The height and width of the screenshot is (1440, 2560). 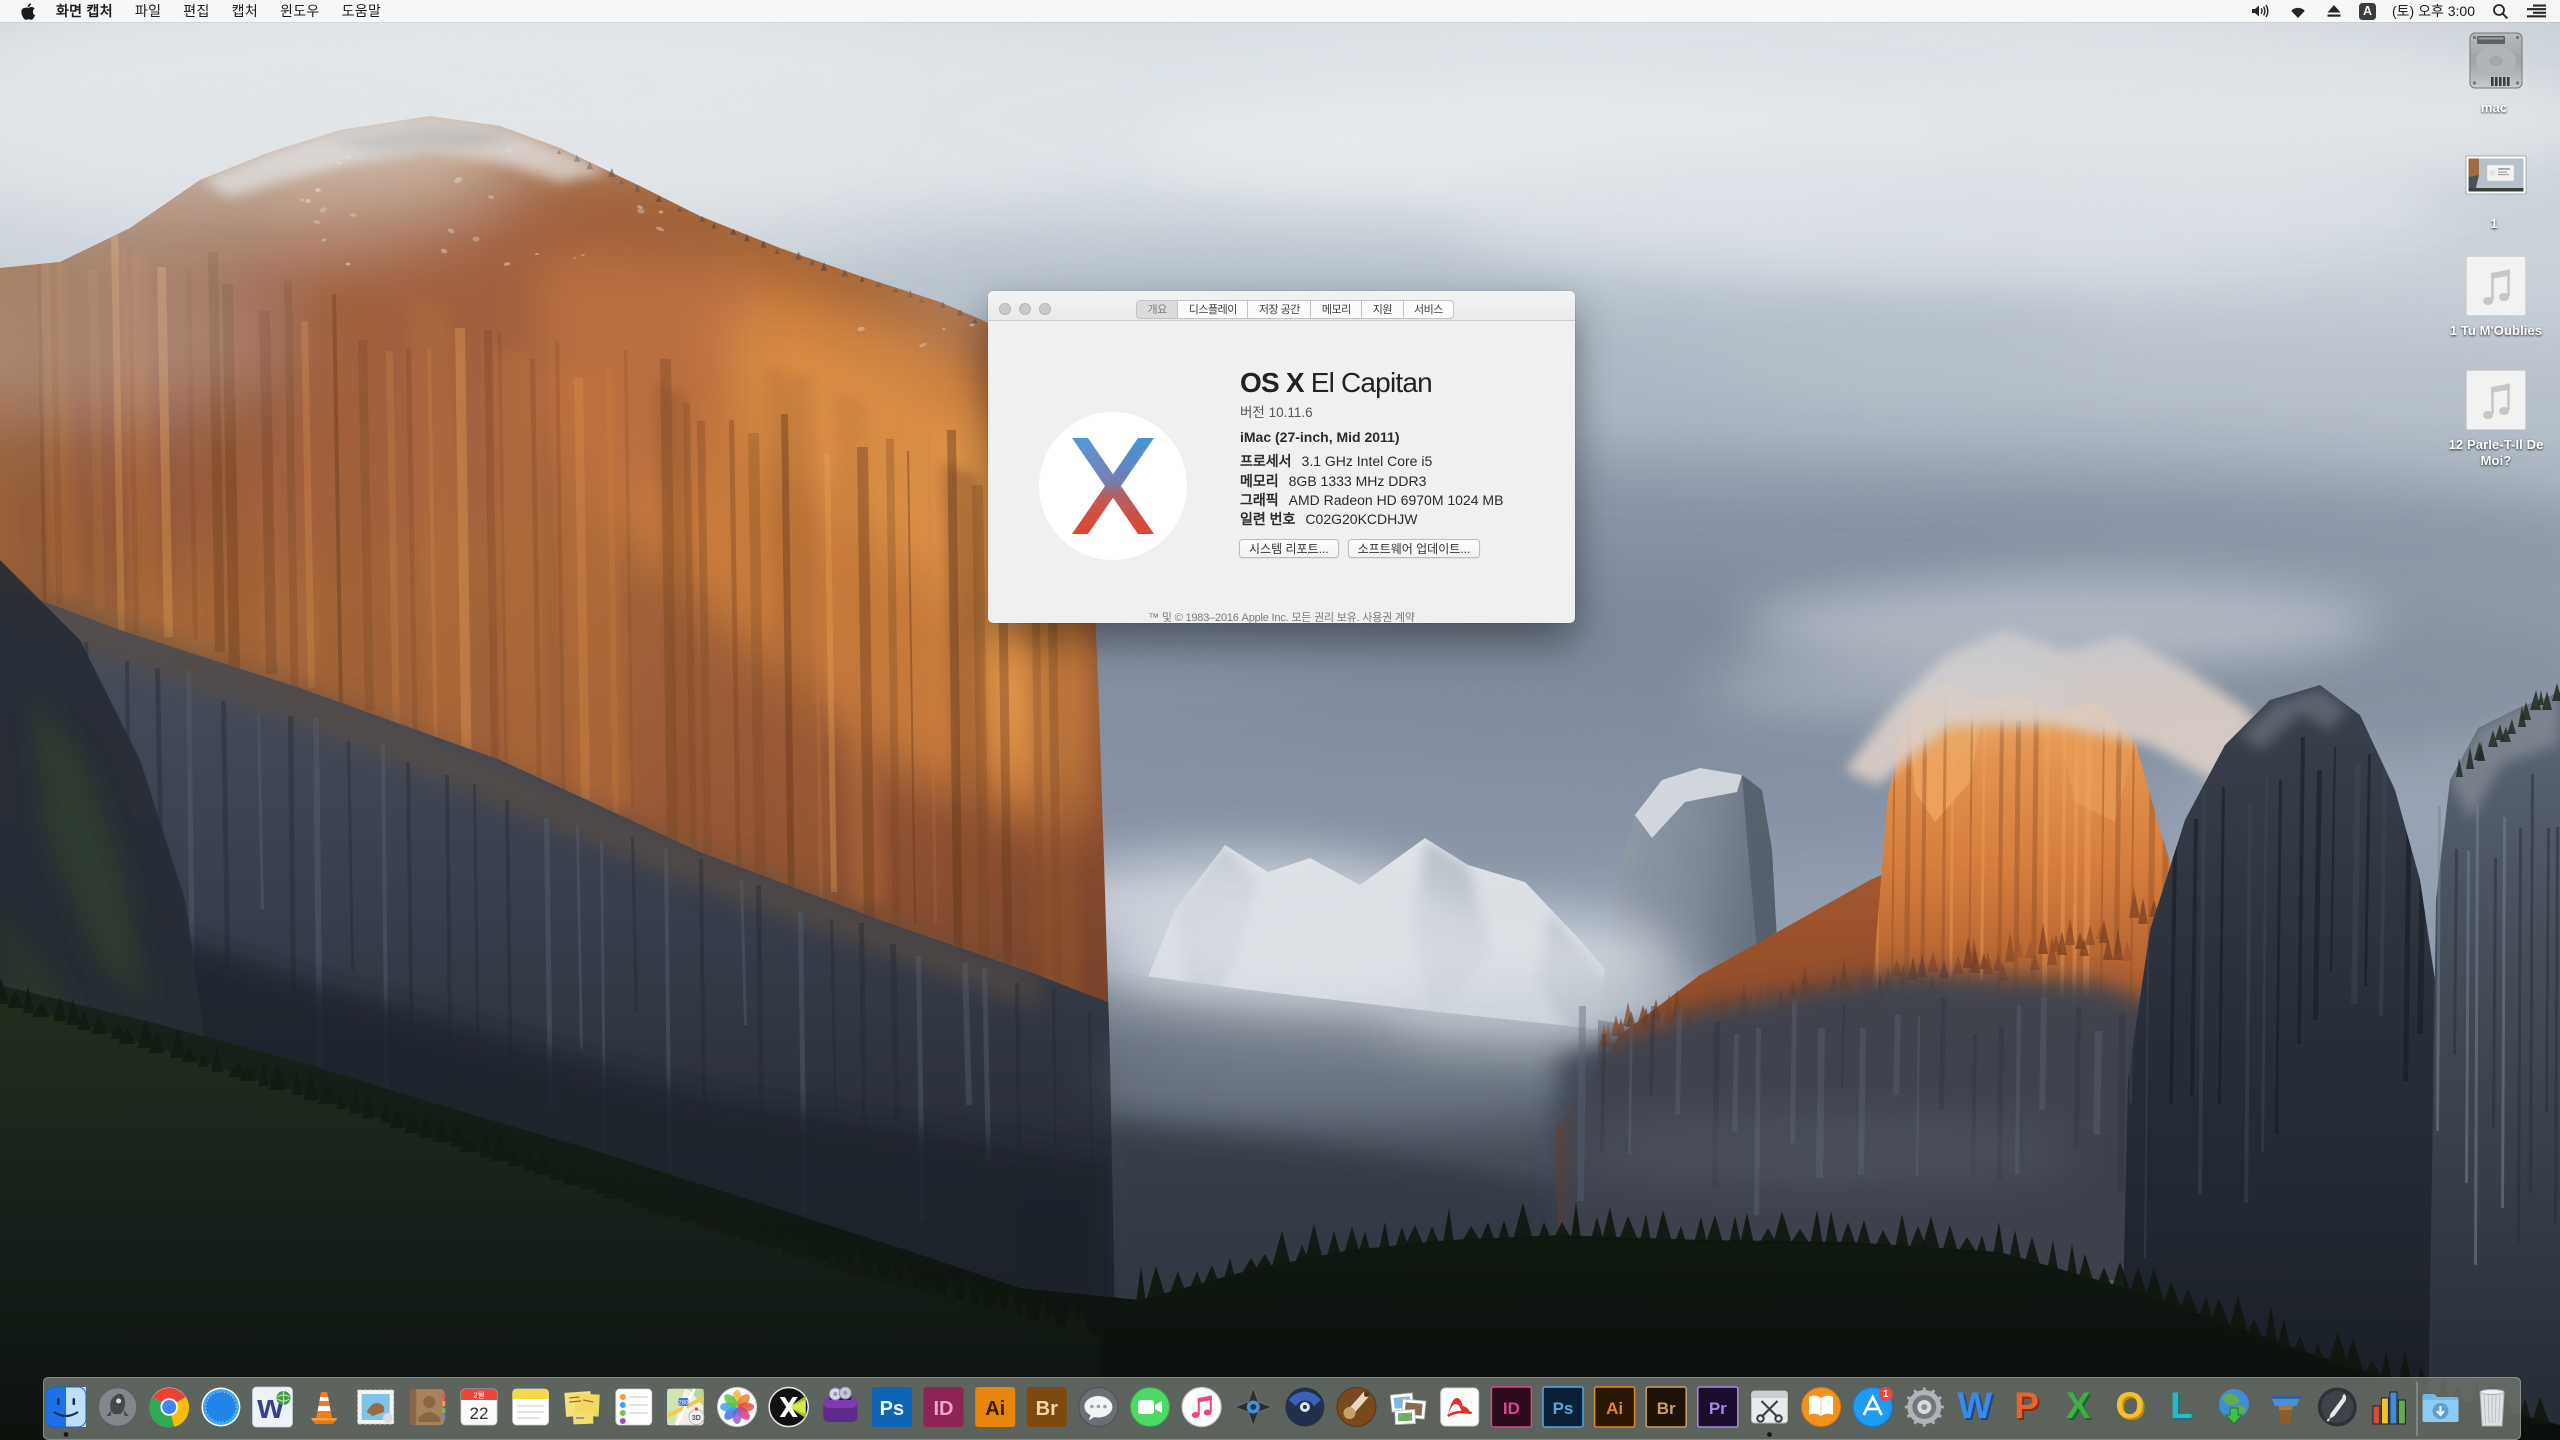 What do you see at coordinates (2078, 1405) in the screenshot?
I see `svg-text: X` at bounding box center [2078, 1405].